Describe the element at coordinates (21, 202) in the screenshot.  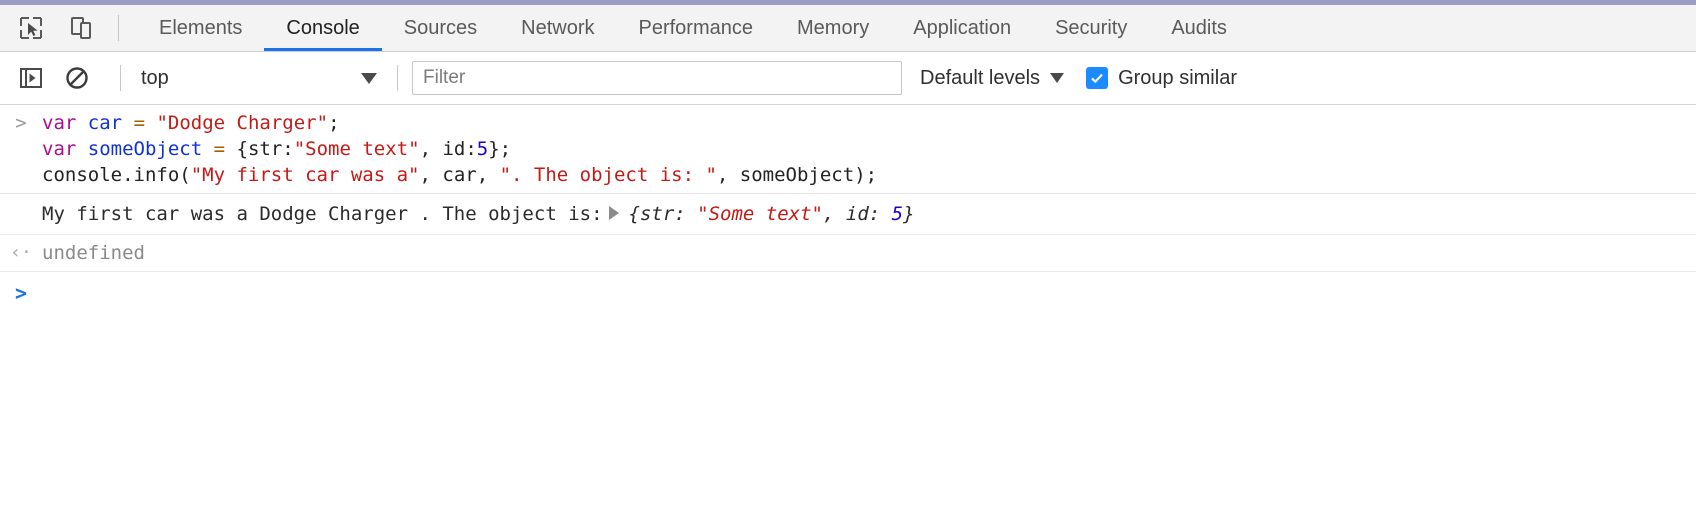
I see `console-output-marker-cell` at that location.